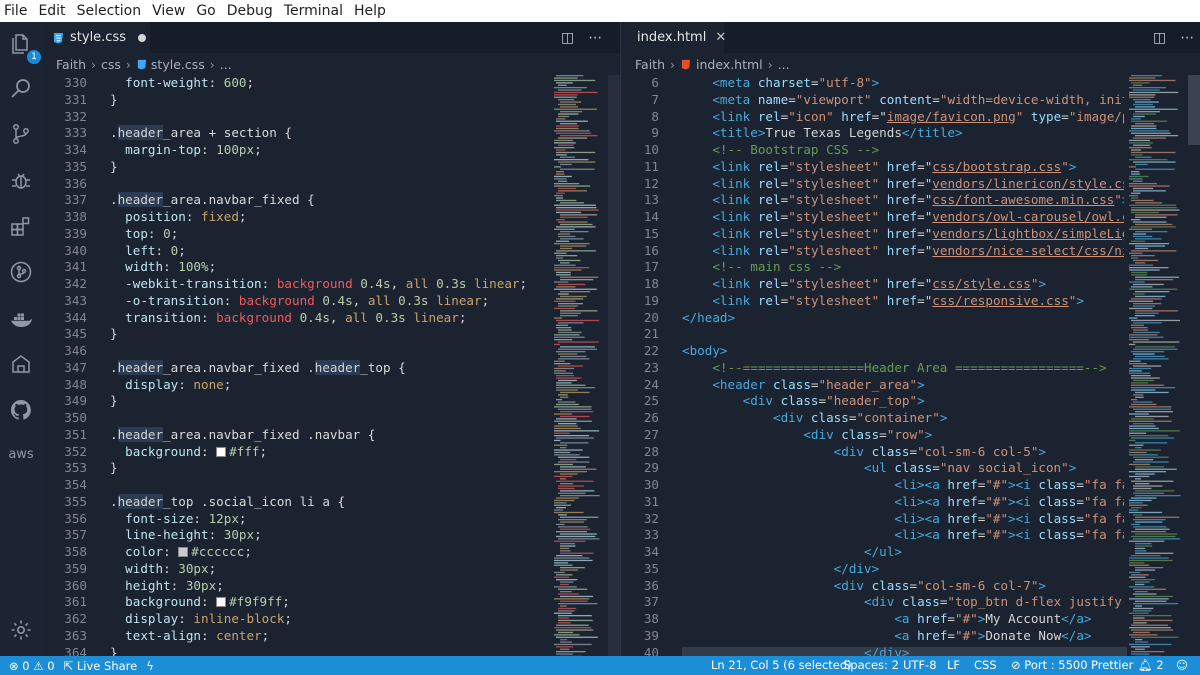 This screenshot has height=675, width=1200. I want to click on code-line: <body>, so click(903, 351).